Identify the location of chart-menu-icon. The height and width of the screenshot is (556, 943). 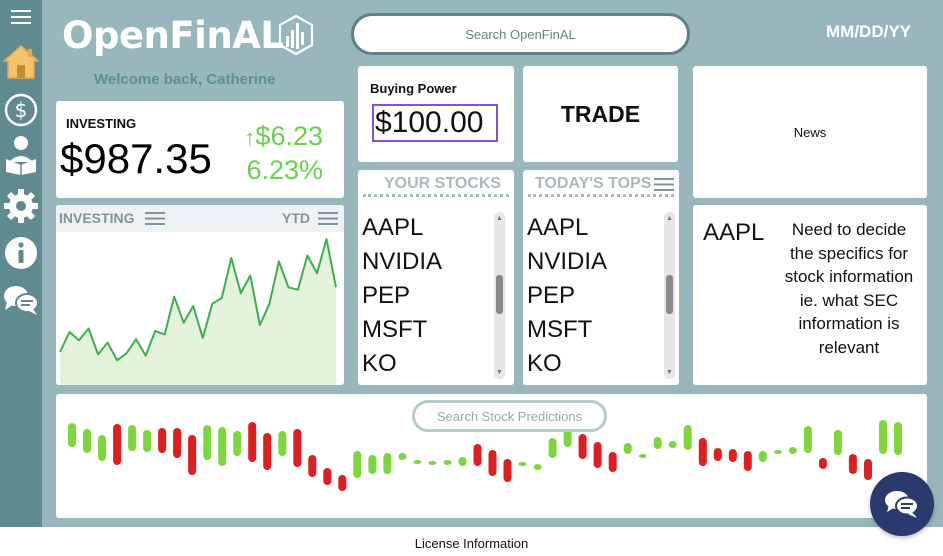
(155, 221).